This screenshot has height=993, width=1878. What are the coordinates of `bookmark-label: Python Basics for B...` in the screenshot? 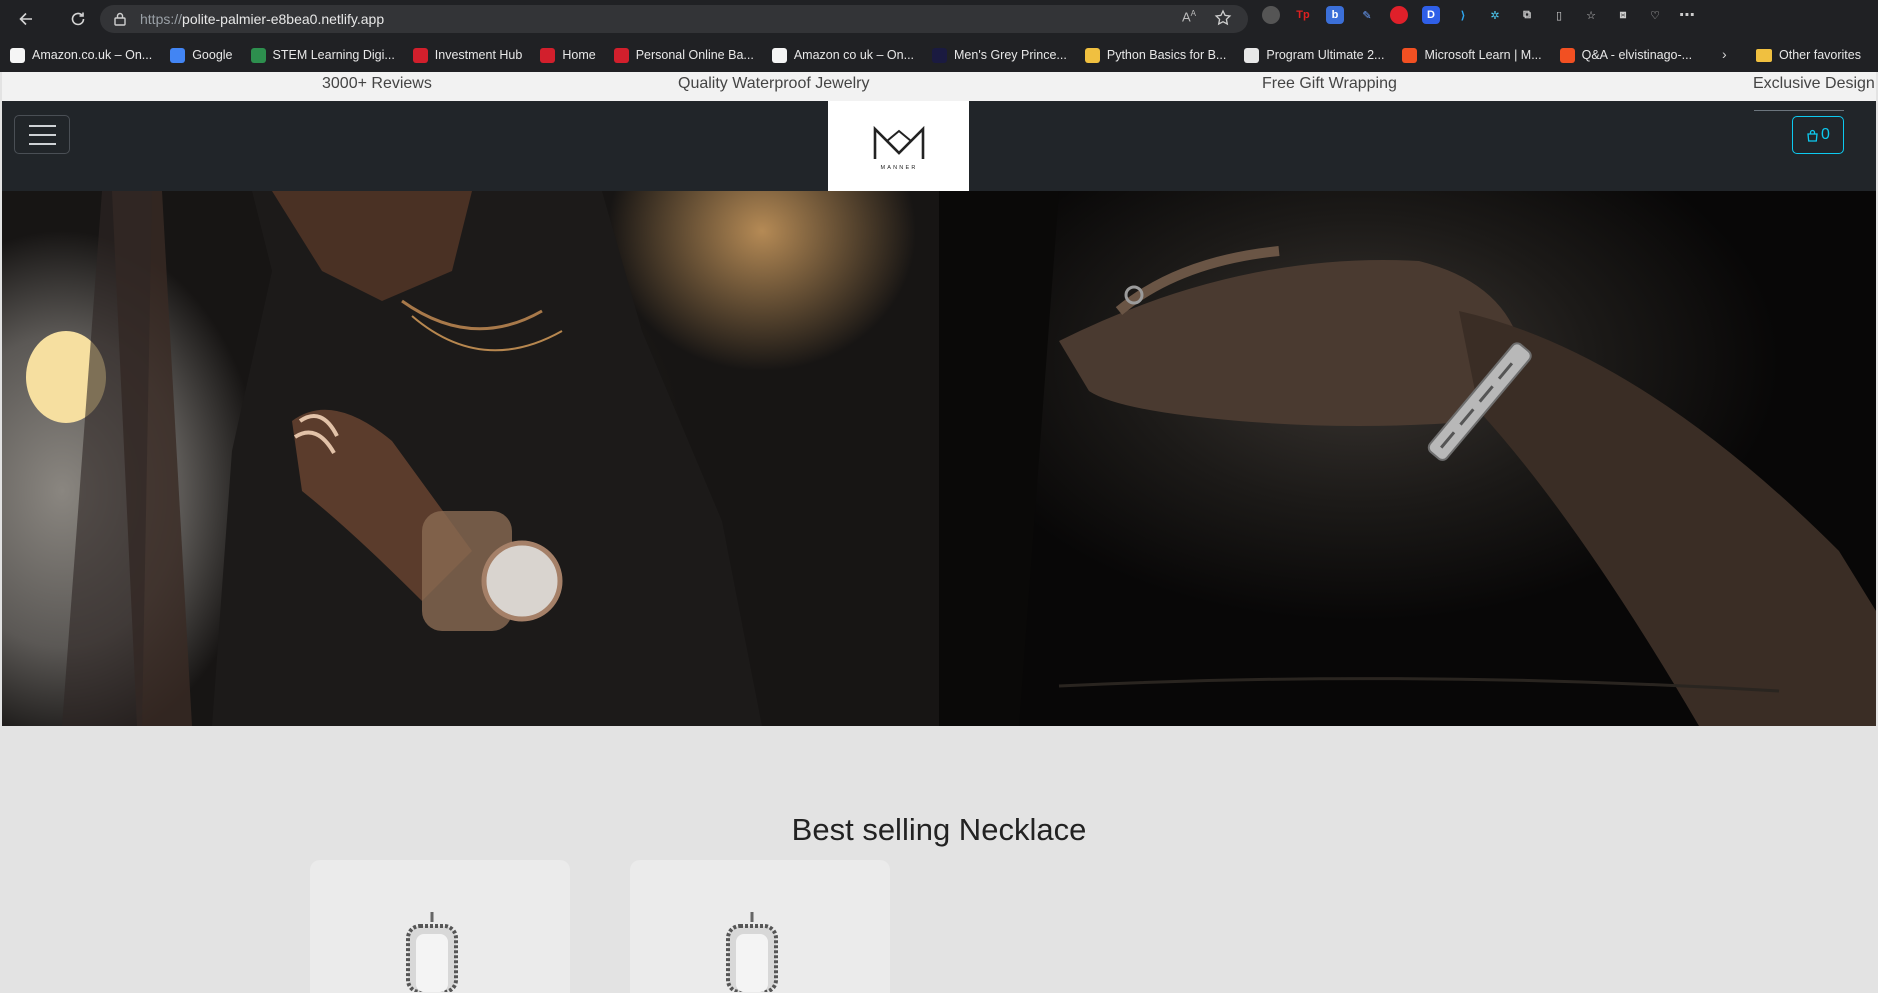 It's located at (1166, 55).